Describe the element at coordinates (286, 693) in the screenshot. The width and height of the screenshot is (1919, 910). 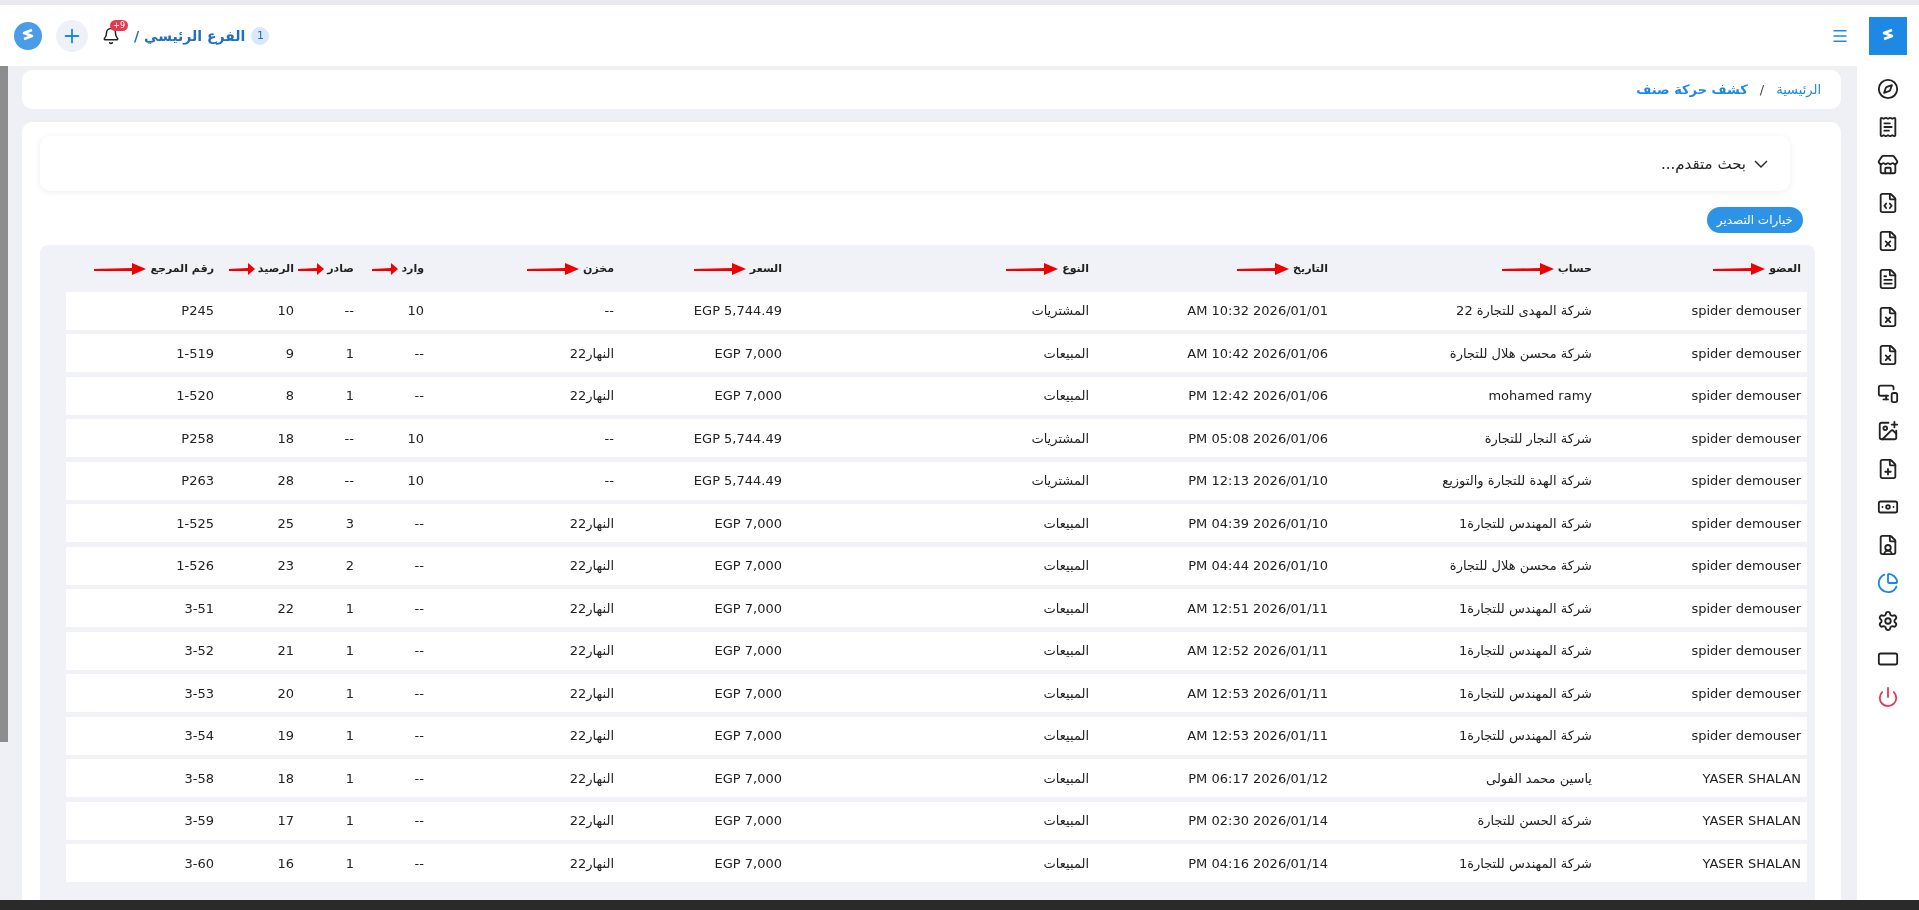
I see `table-cell-text: 20` at that location.